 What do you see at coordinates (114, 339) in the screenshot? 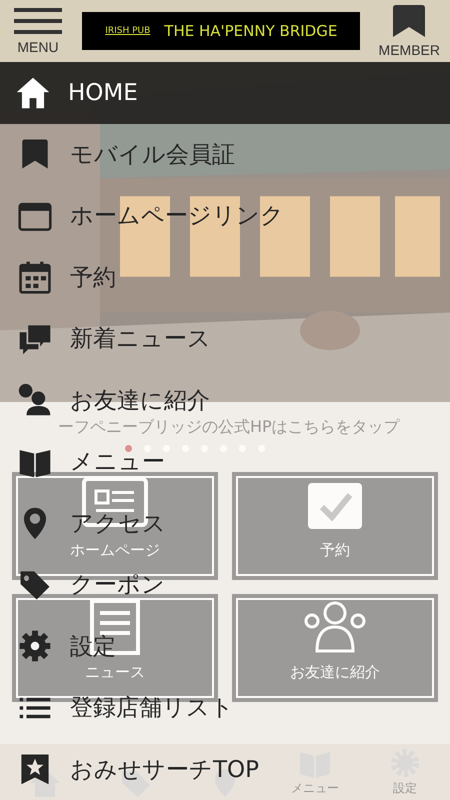
I see `menu-item: 新着ニュース` at bounding box center [114, 339].